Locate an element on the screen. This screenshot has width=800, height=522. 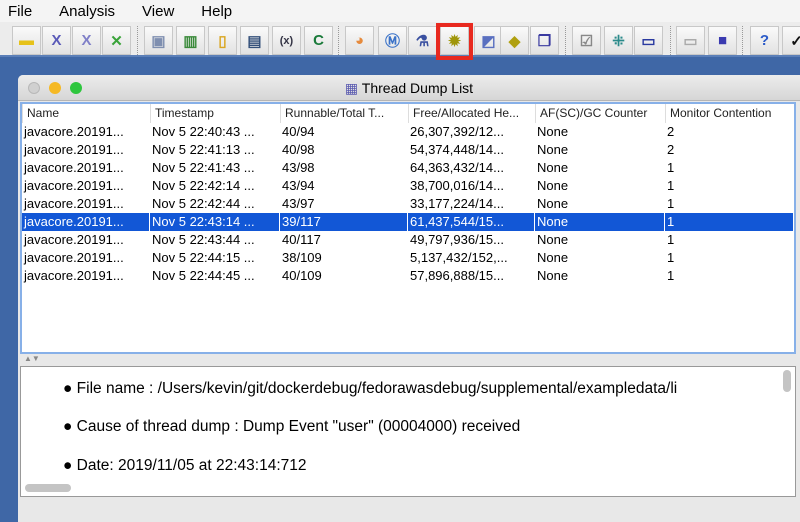
close-x-icon: X is located at coordinates (56, 40).